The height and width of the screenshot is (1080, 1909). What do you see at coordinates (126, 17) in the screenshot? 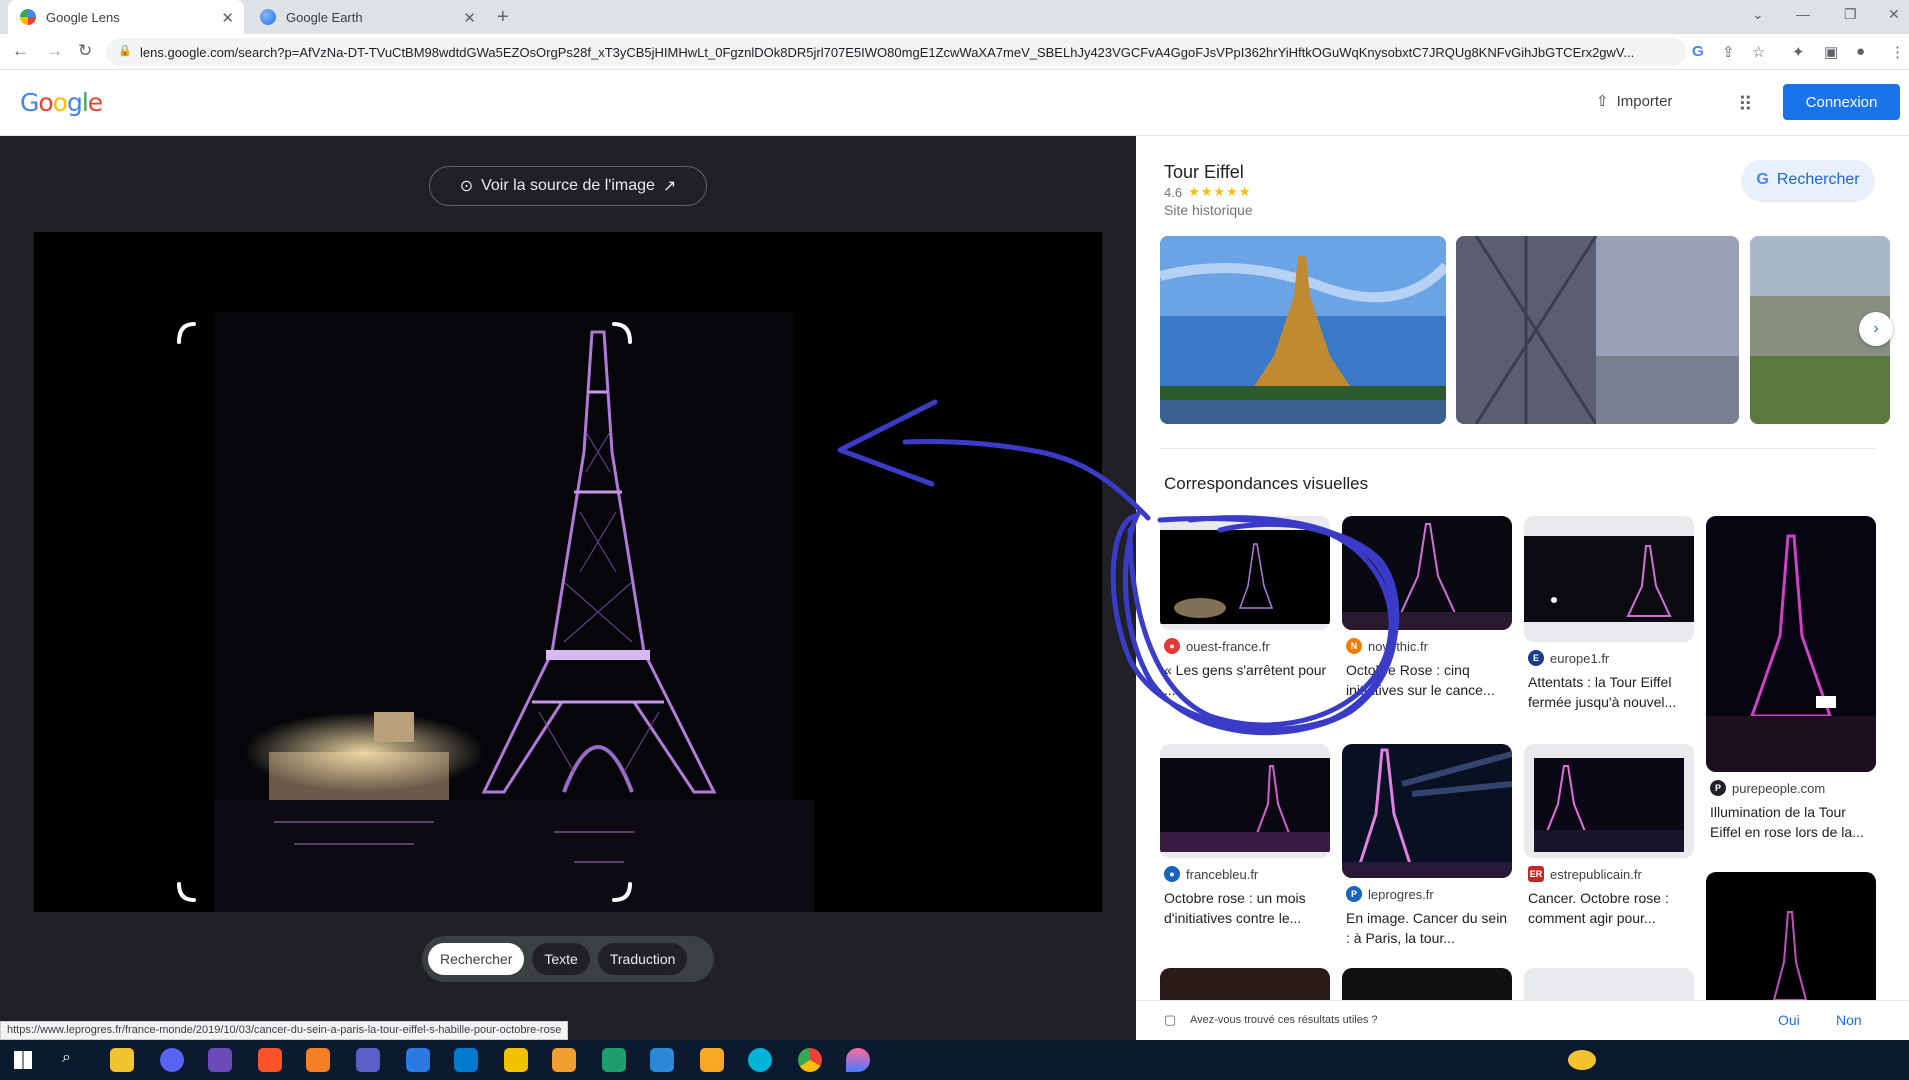
I see `tab-google-lens: Google Lens ✕` at bounding box center [126, 17].